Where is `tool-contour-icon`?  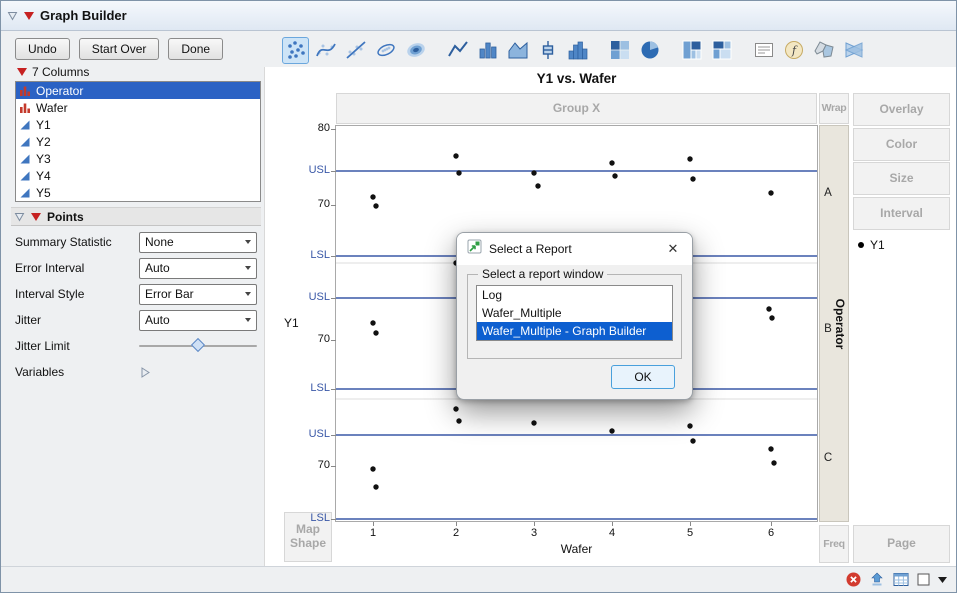 tool-contour-icon is located at coordinates (415, 50).